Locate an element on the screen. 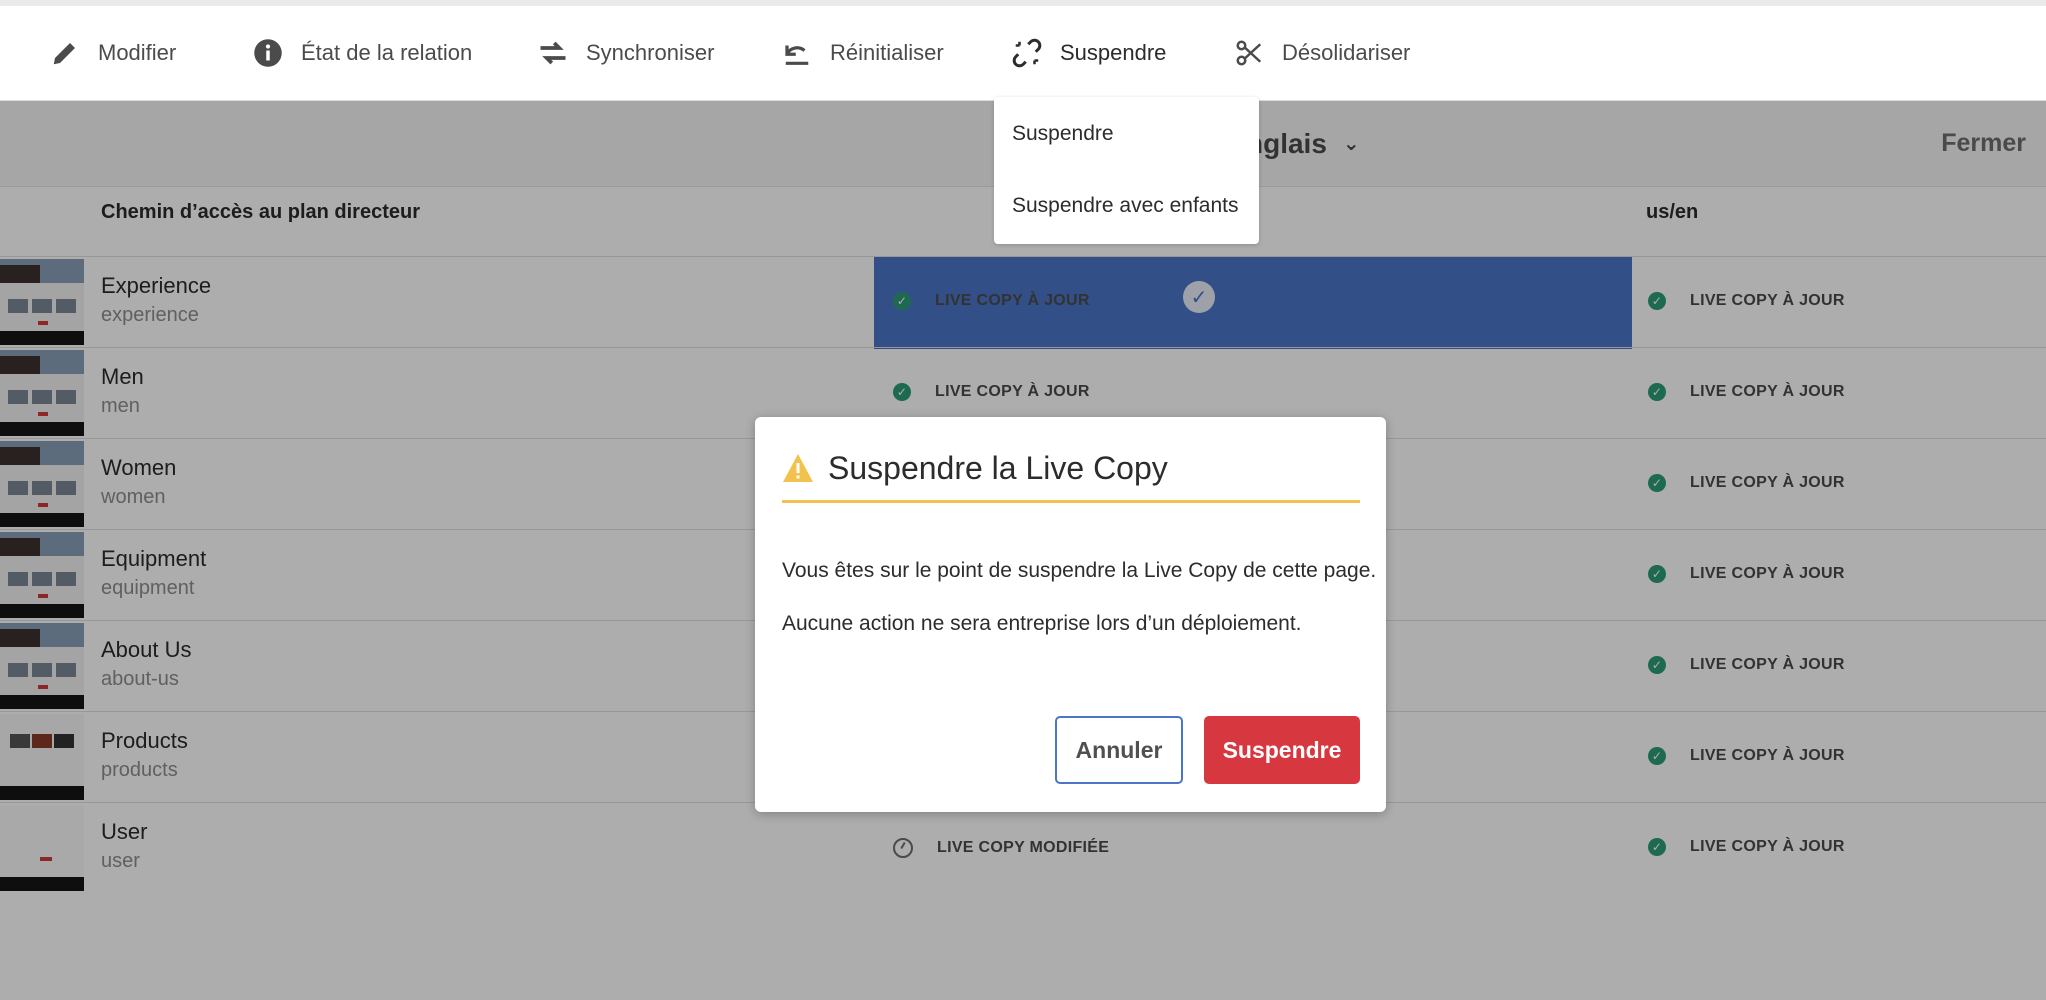 This screenshot has height=1000, width=2046. sync-arrows-icon is located at coordinates (553, 53).